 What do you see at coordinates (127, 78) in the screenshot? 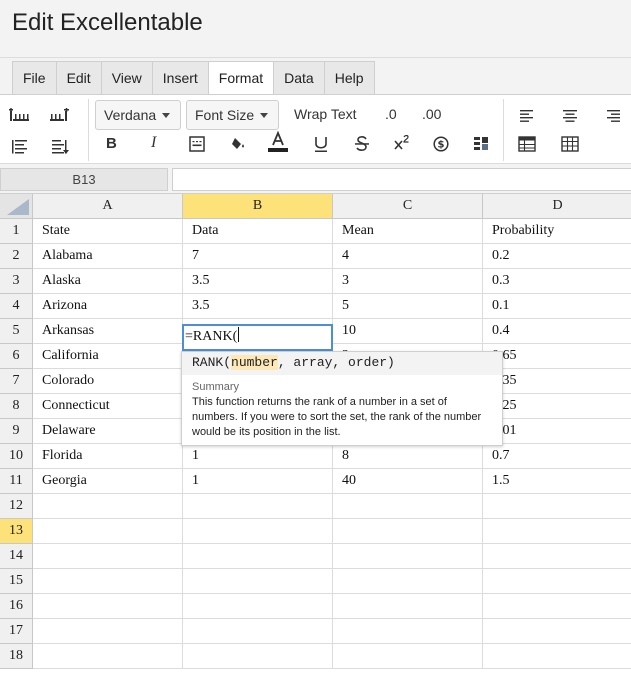
I see `menu-tab-view: View` at bounding box center [127, 78].